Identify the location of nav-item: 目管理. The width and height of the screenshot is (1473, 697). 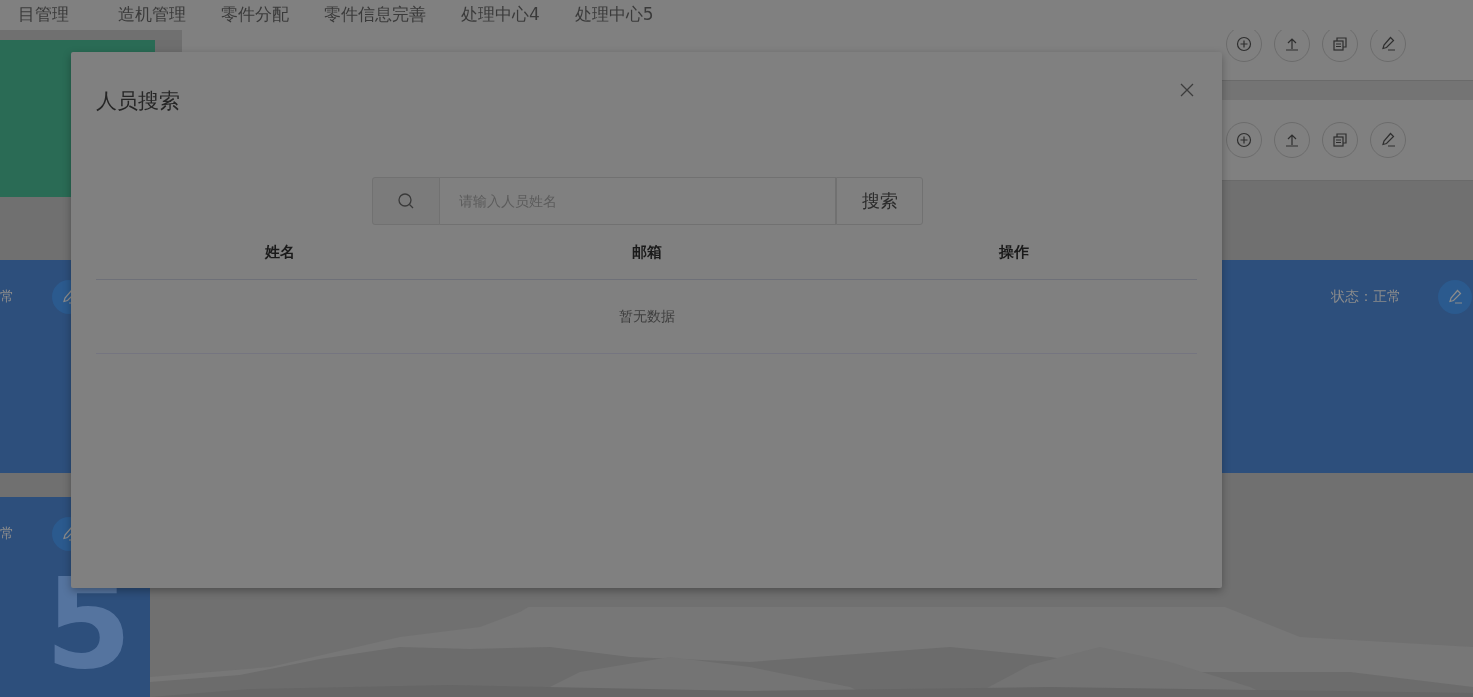
(43, 14).